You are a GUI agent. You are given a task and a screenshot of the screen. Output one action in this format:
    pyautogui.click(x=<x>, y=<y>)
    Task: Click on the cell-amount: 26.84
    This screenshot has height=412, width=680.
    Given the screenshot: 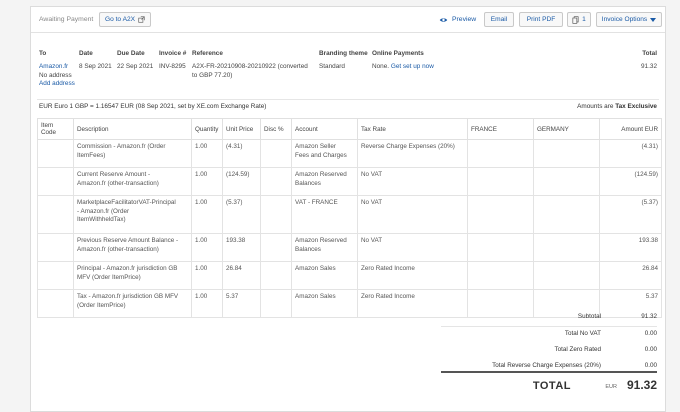 What is the action you would take?
    pyautogui.click(x=630, y=275)
    